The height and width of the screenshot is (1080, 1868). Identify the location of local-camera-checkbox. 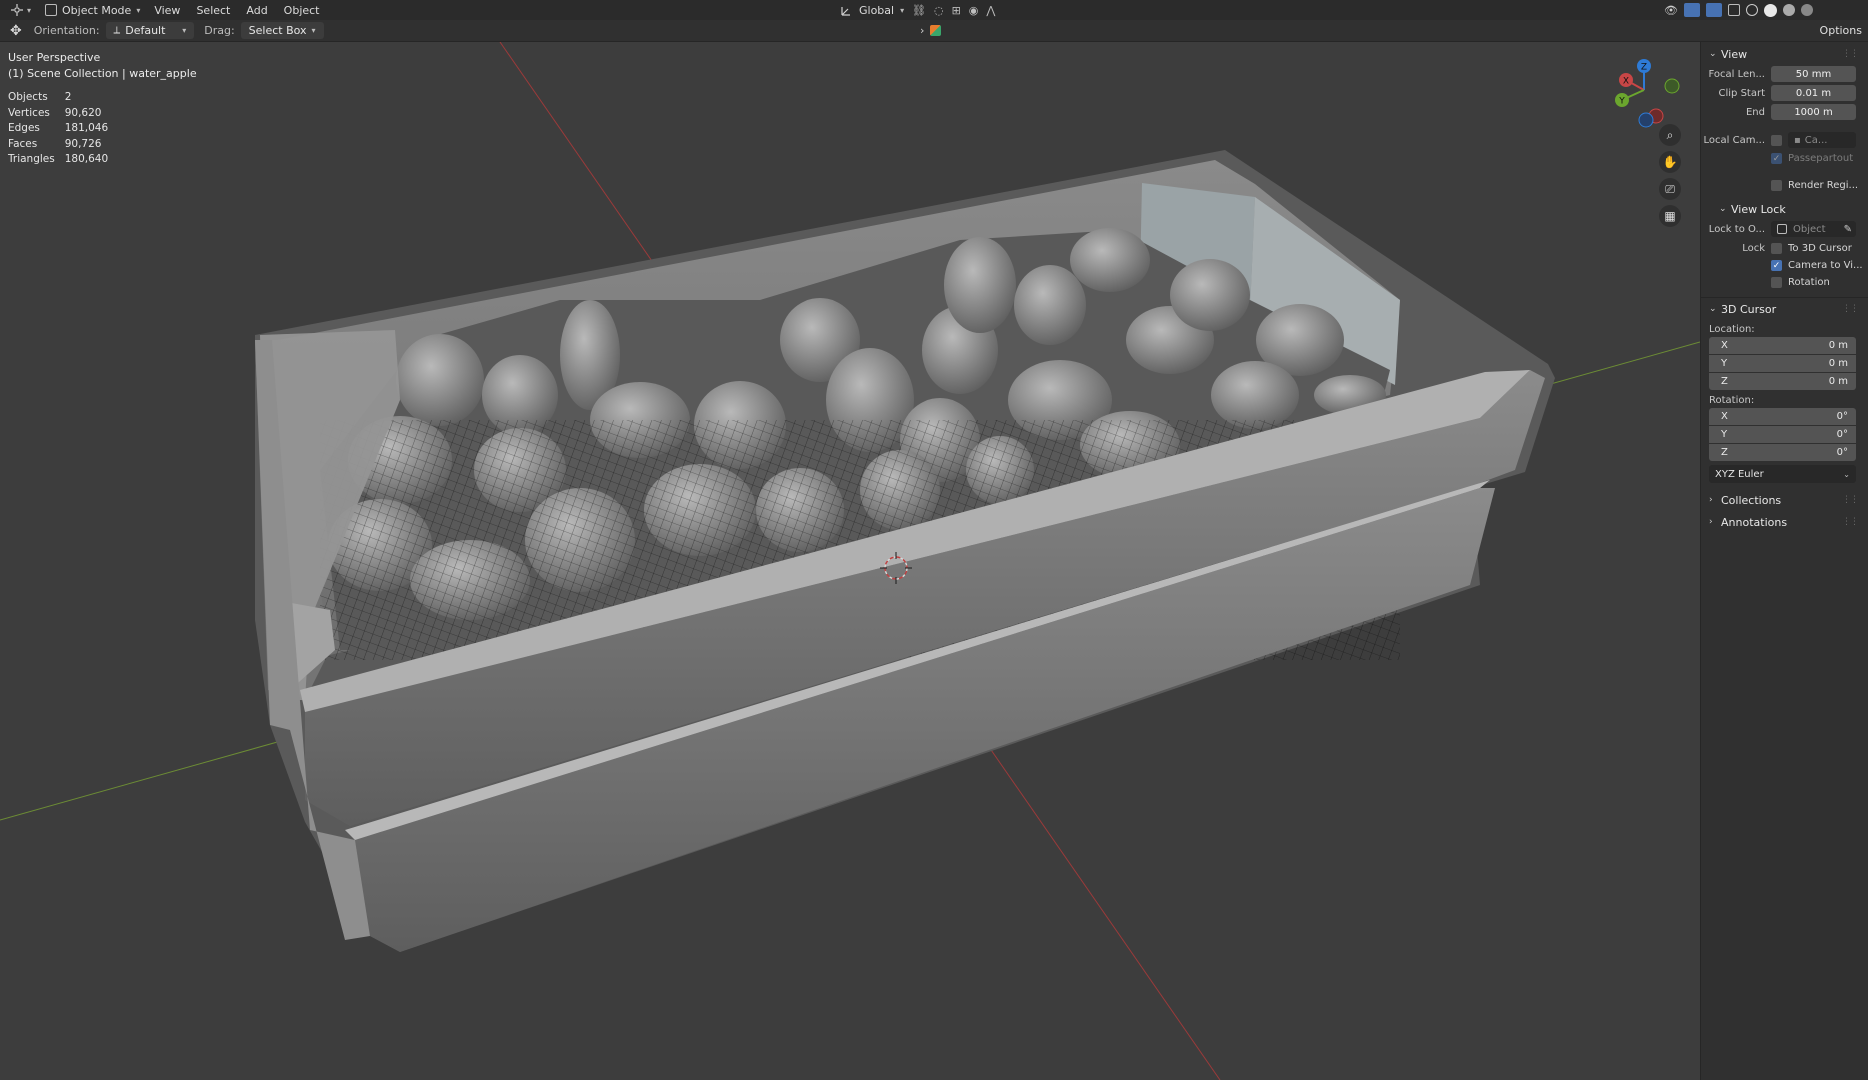
(1776, 140).